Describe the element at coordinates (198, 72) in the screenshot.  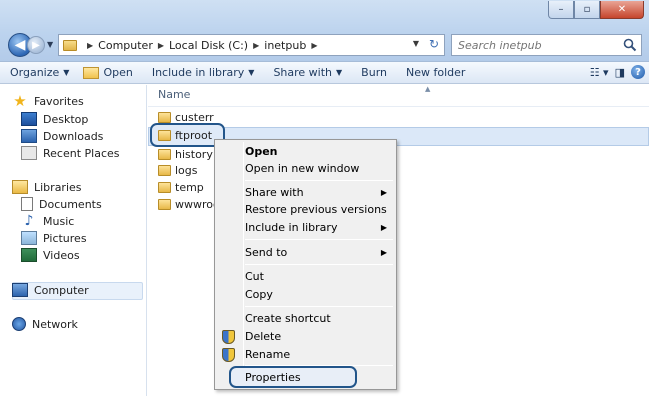
I see `include-in-library-label: Include in library` at that location.